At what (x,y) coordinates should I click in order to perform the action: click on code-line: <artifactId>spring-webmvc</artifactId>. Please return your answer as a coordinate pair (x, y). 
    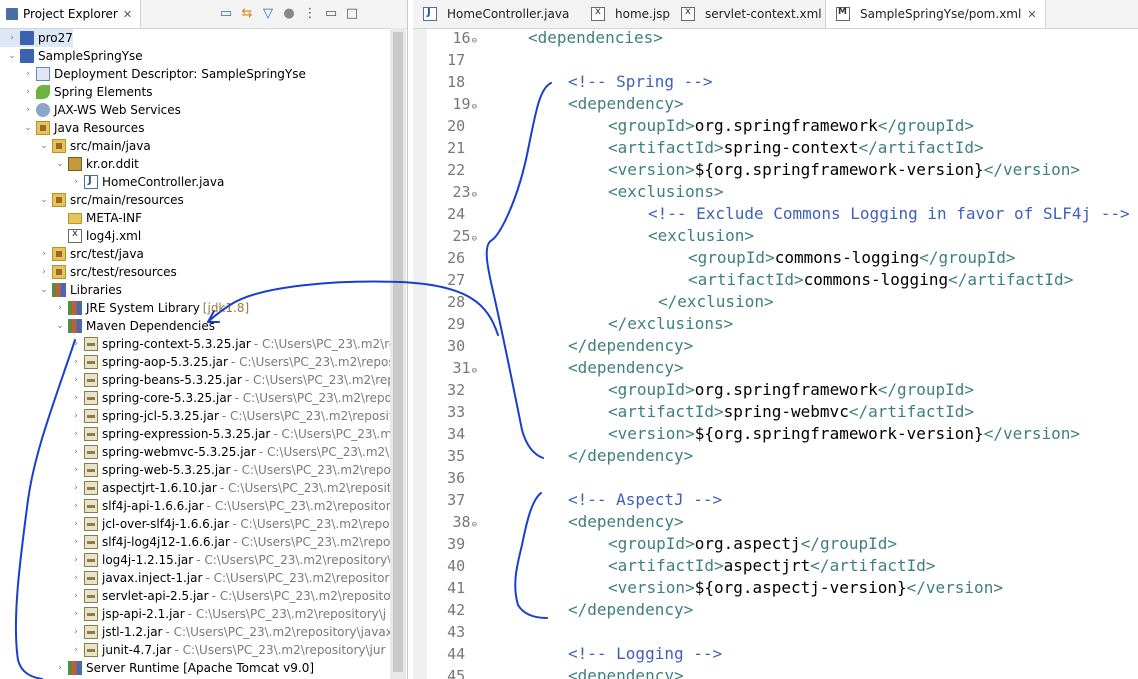
    Looking at the image, I should click on (727, 412).